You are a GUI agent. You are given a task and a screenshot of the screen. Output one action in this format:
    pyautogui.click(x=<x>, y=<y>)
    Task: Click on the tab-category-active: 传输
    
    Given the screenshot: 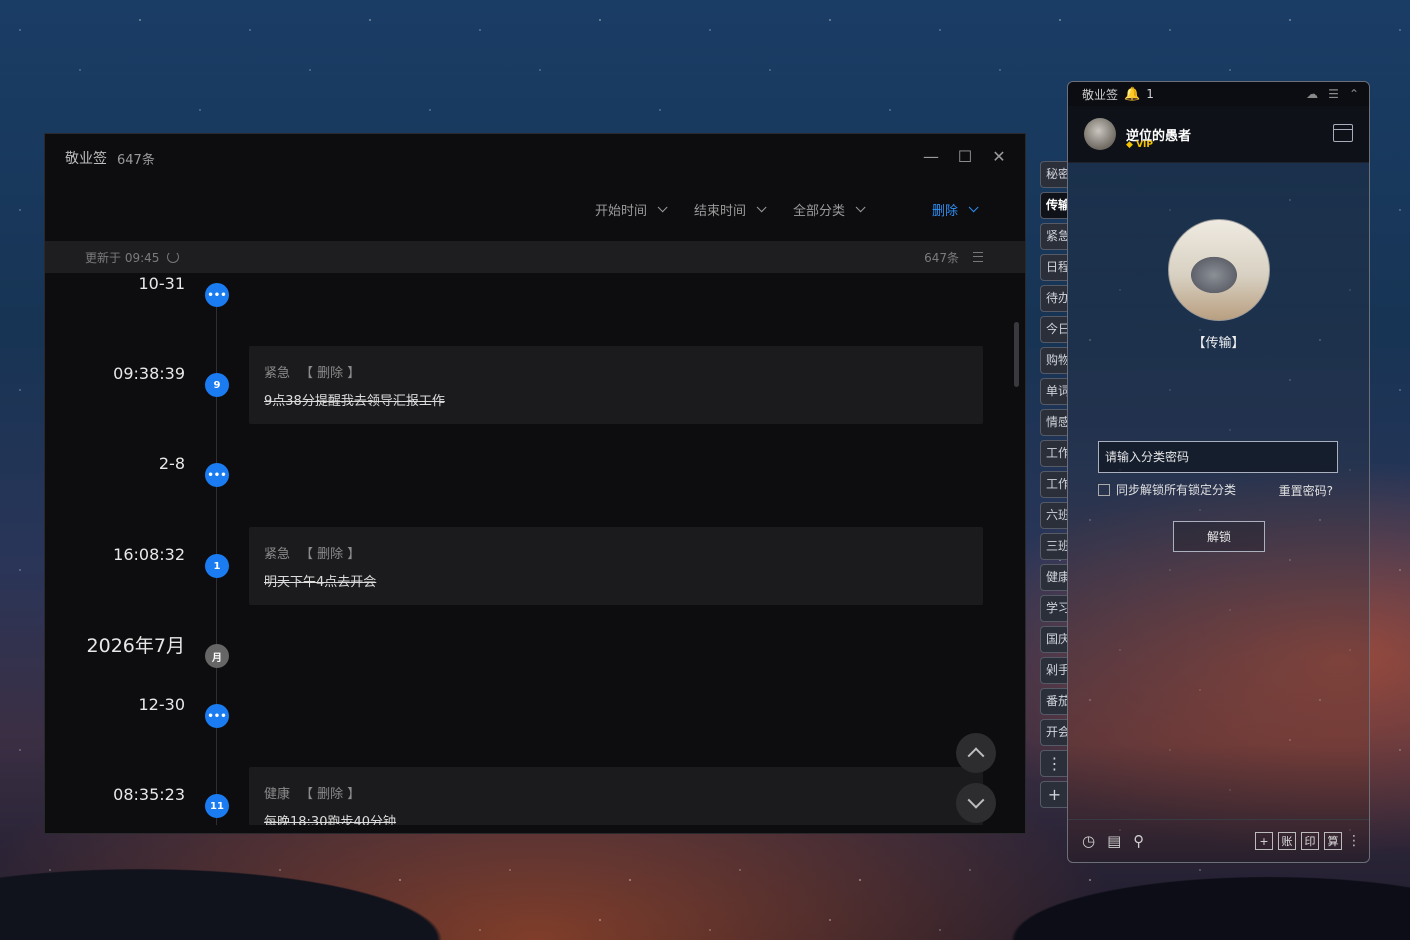 What is the action you would take?
    pyautogui.click(x=1054, y=205)
    